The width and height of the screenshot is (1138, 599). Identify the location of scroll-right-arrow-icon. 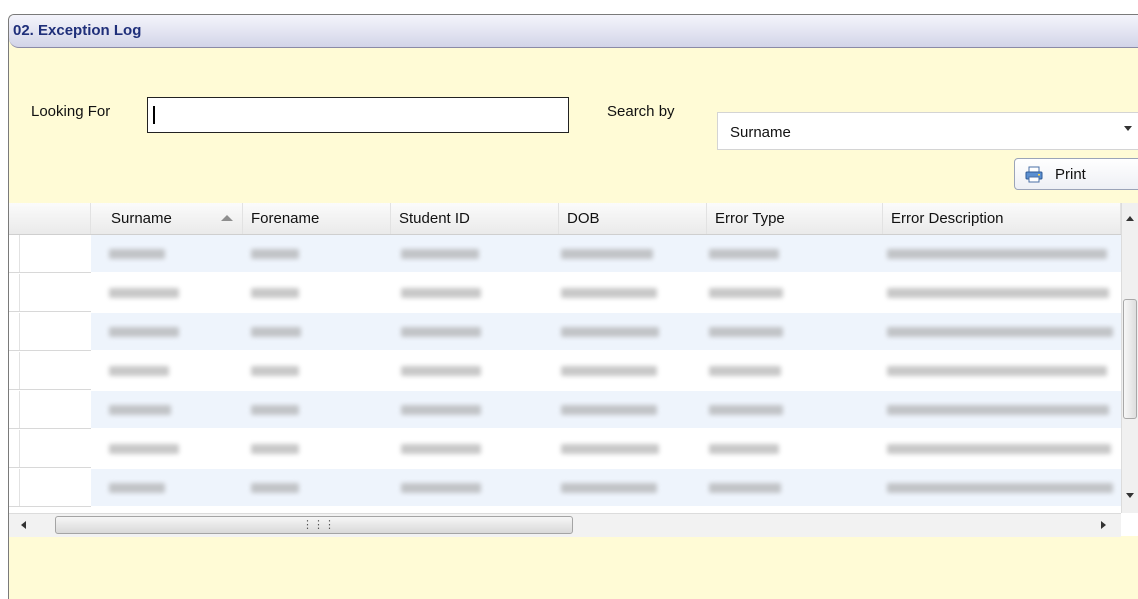
(1103, 525).